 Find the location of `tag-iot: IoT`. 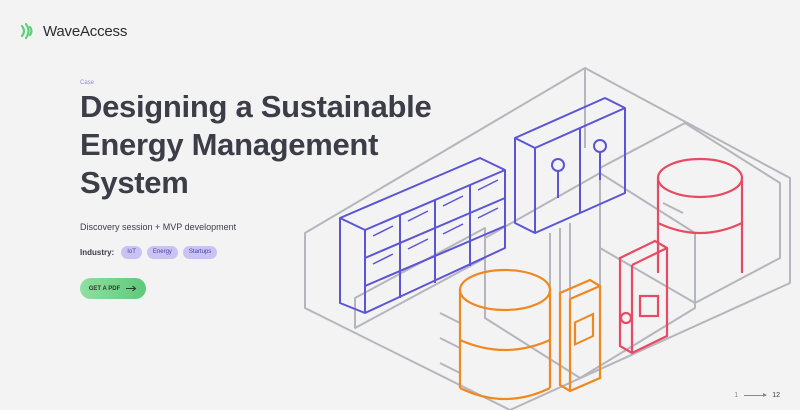

tag-iot: IoT is located at coordinates (131, 252).